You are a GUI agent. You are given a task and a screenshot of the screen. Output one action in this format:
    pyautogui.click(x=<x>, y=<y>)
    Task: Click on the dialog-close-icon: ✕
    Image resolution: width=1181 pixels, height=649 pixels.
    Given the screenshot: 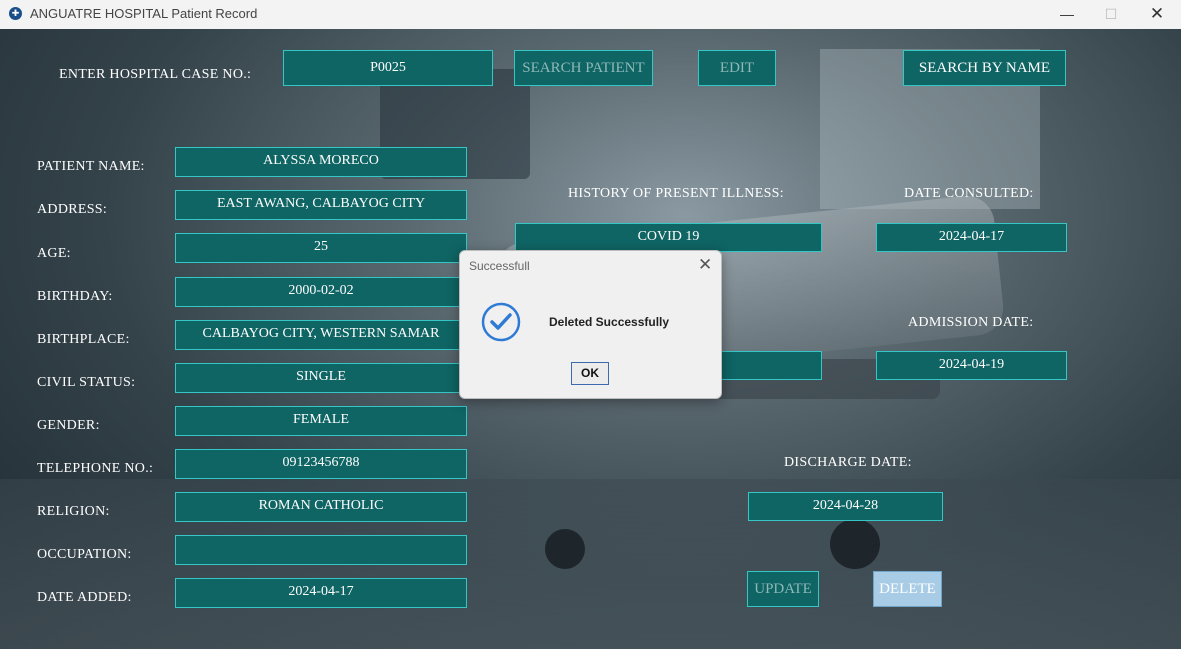 What is the action you would take?
    pyautogui.click(x=705, y=265)
    